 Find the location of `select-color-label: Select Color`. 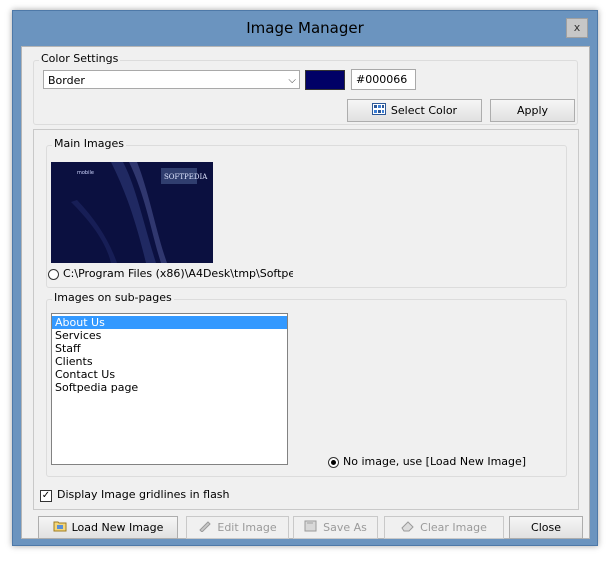

select-color-label: Select Color is located at coordinates (424, 110).